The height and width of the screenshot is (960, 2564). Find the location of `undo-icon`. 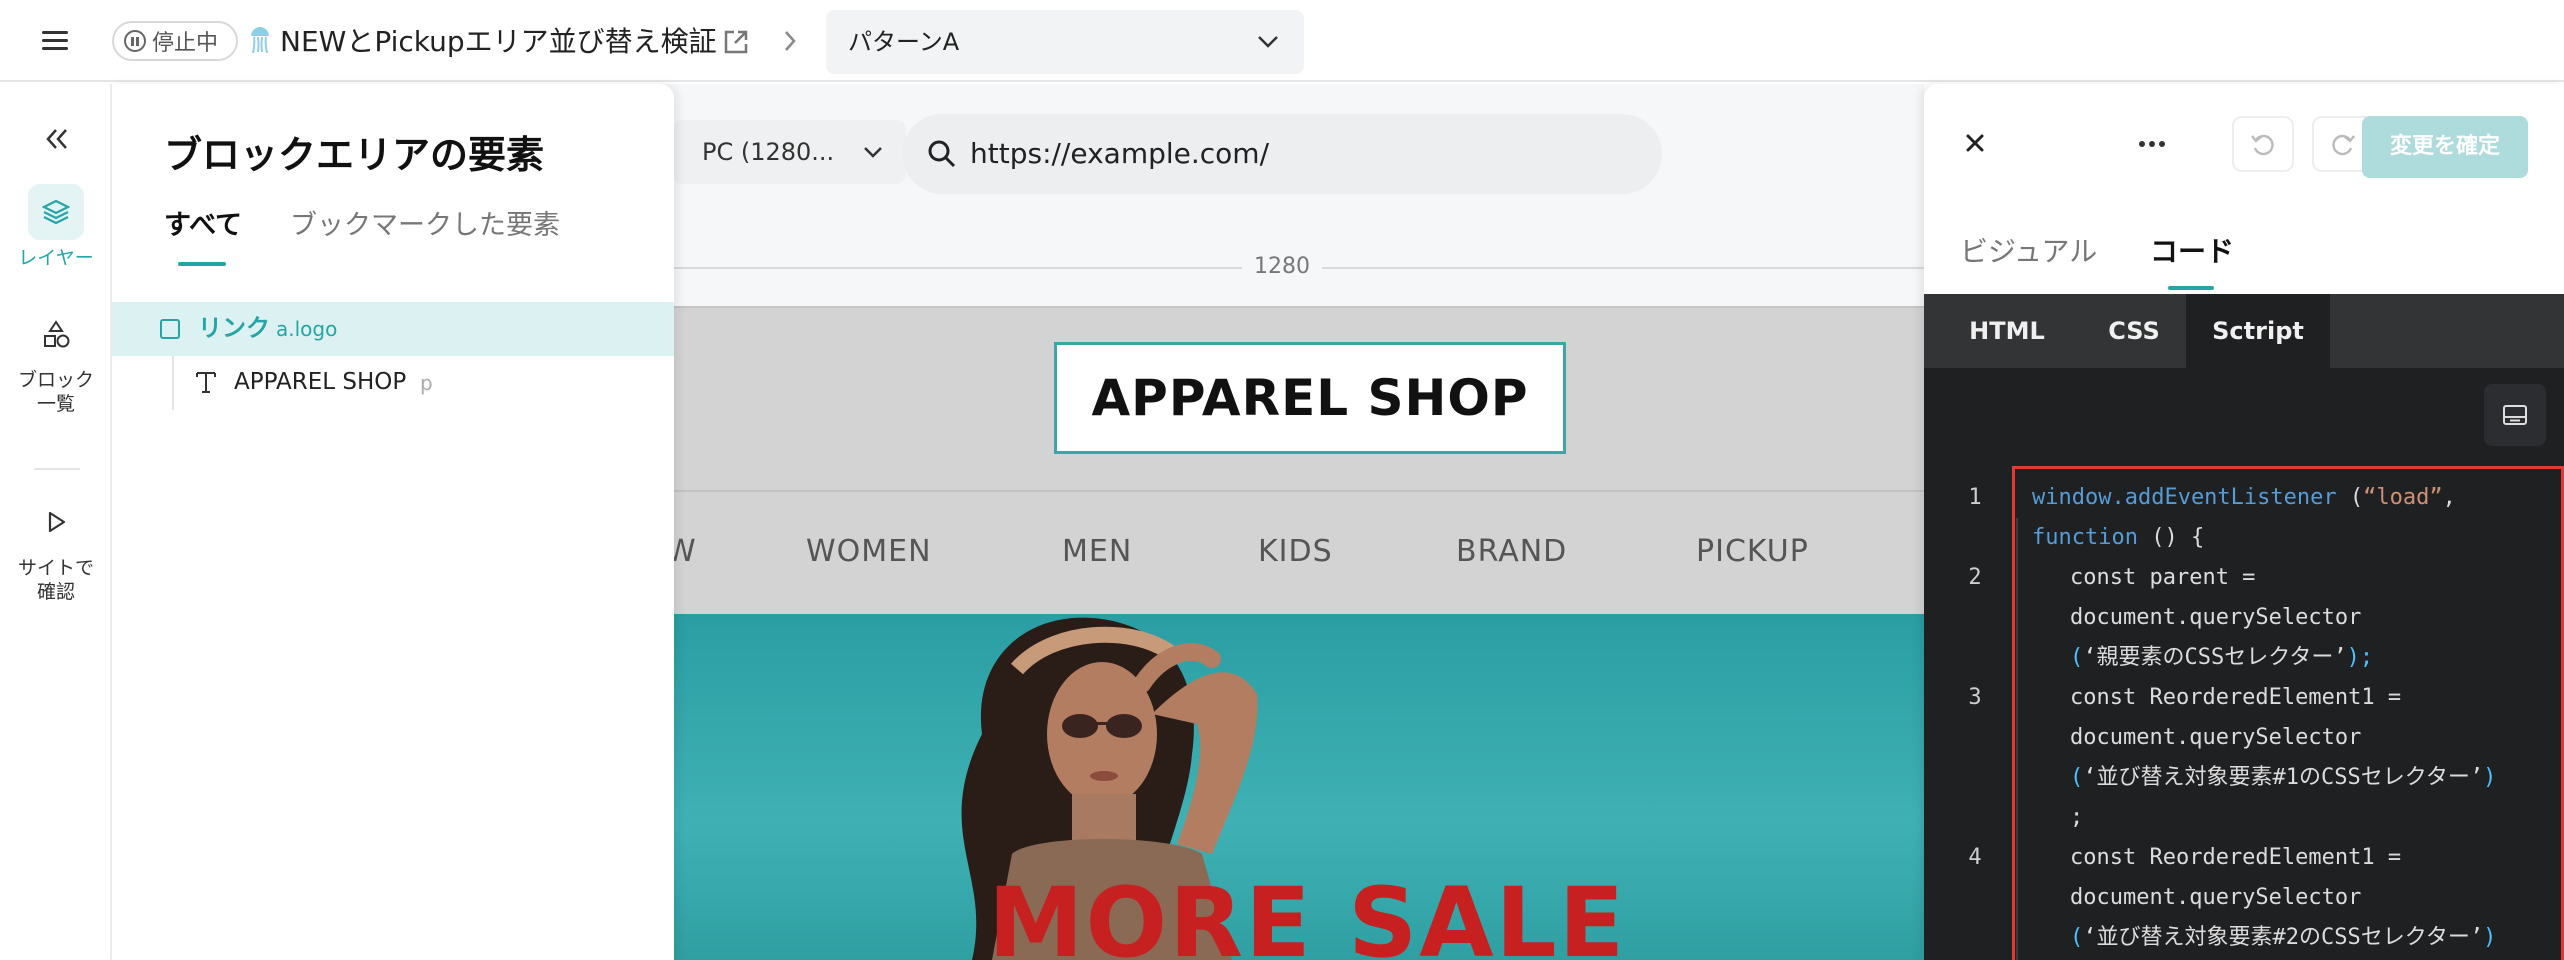

undo-icon is located at coordinates (2262, 145).